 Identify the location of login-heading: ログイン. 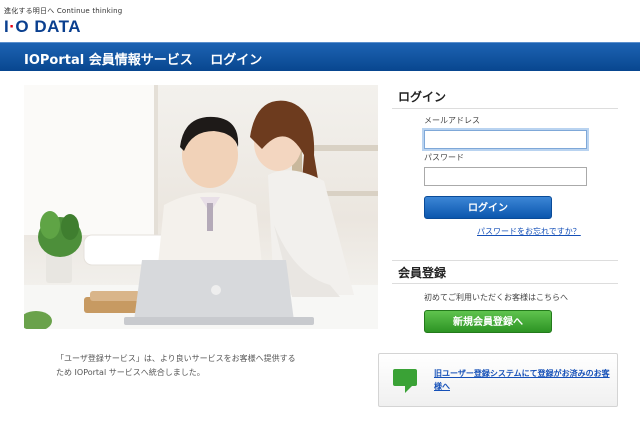
(422, 97).